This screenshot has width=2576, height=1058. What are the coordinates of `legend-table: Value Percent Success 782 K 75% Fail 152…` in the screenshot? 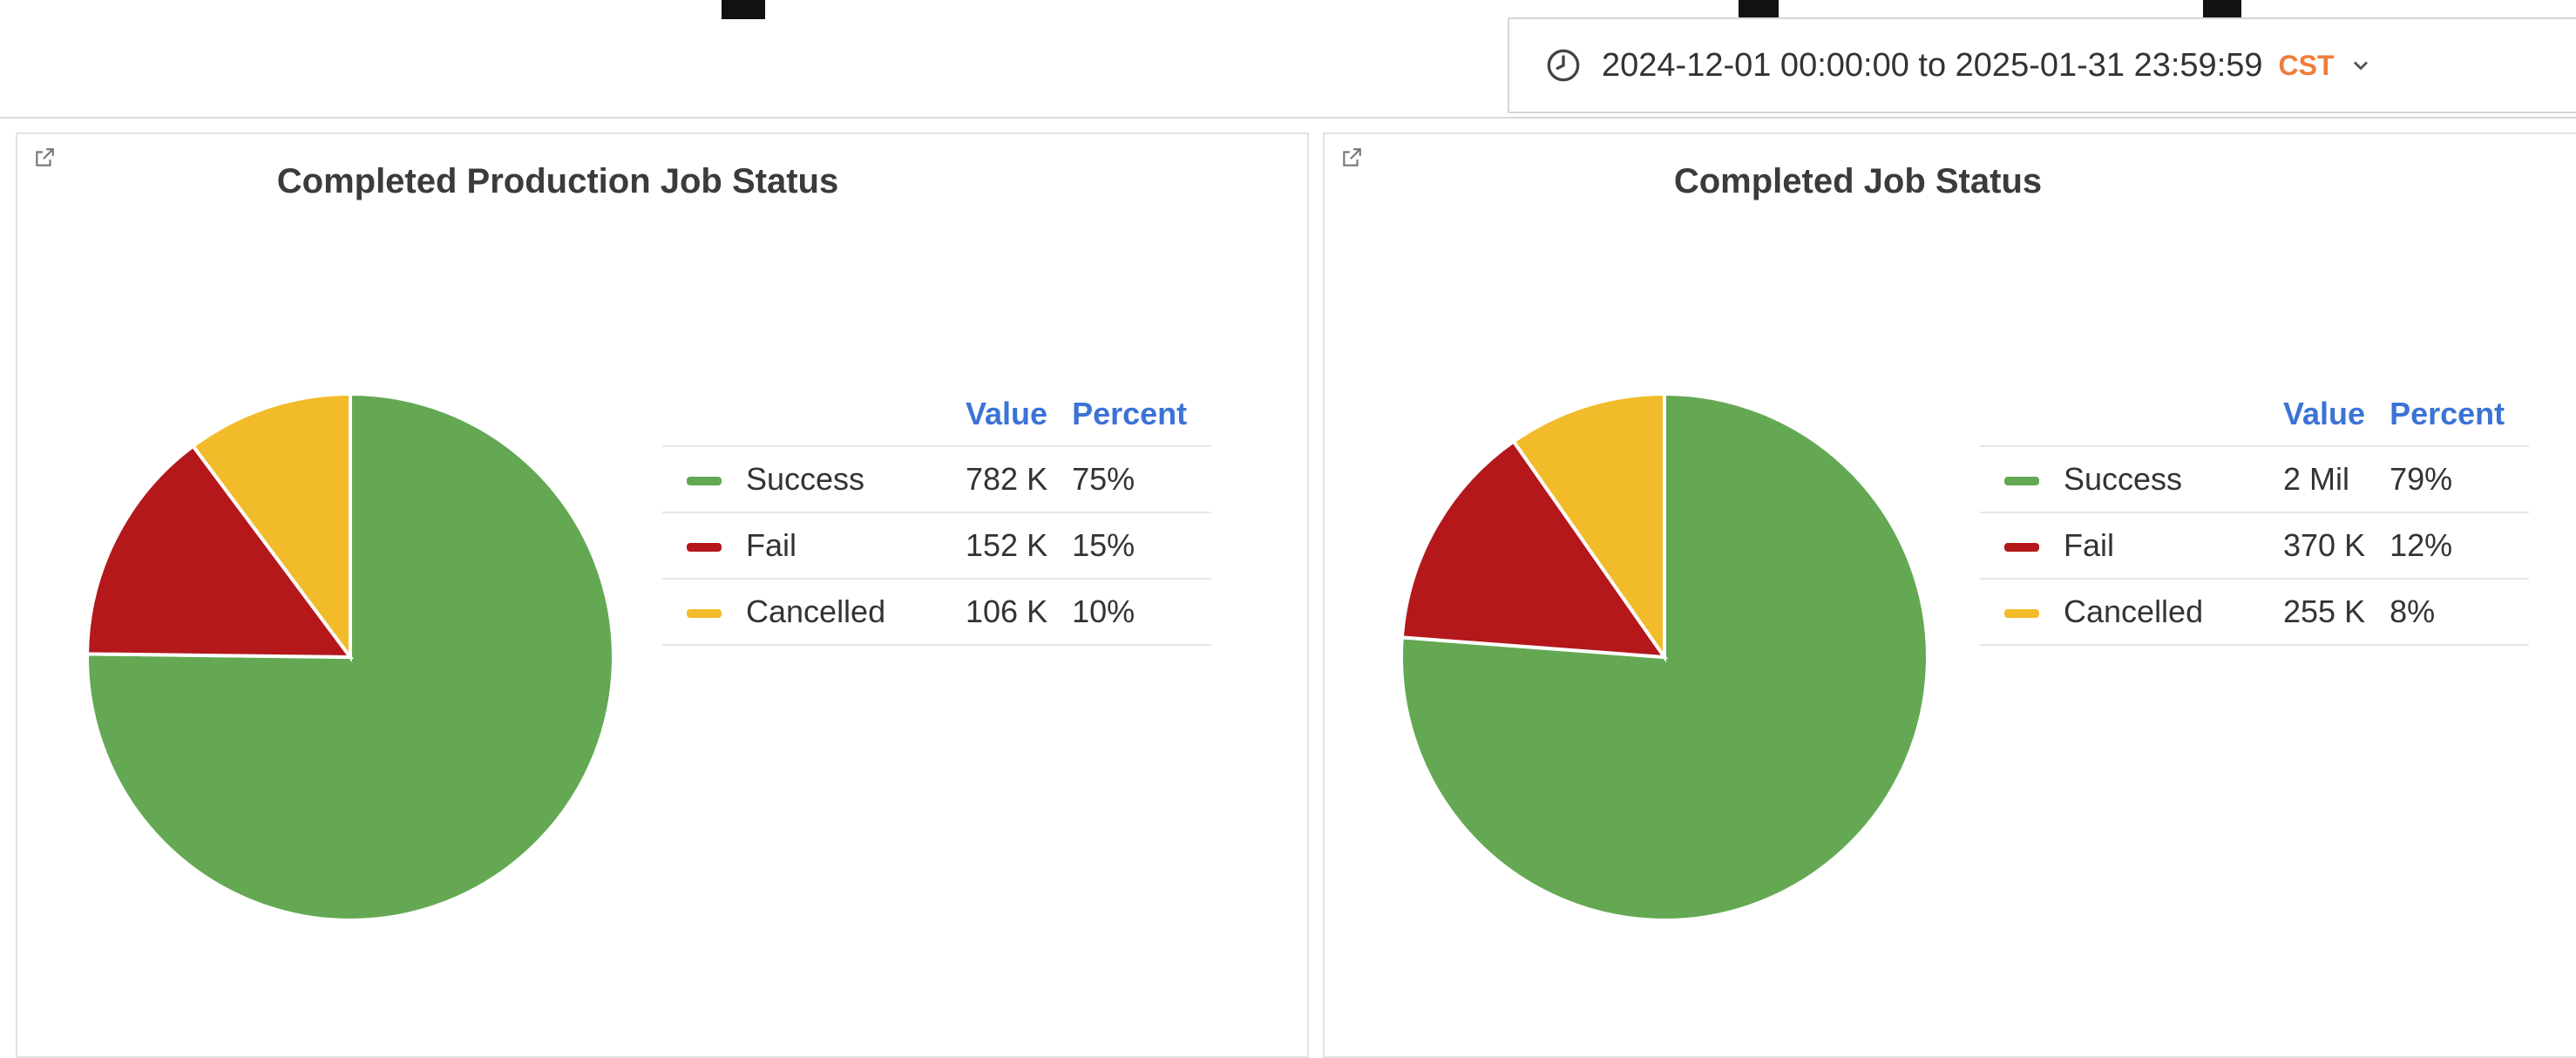 It's located at (937, 514).